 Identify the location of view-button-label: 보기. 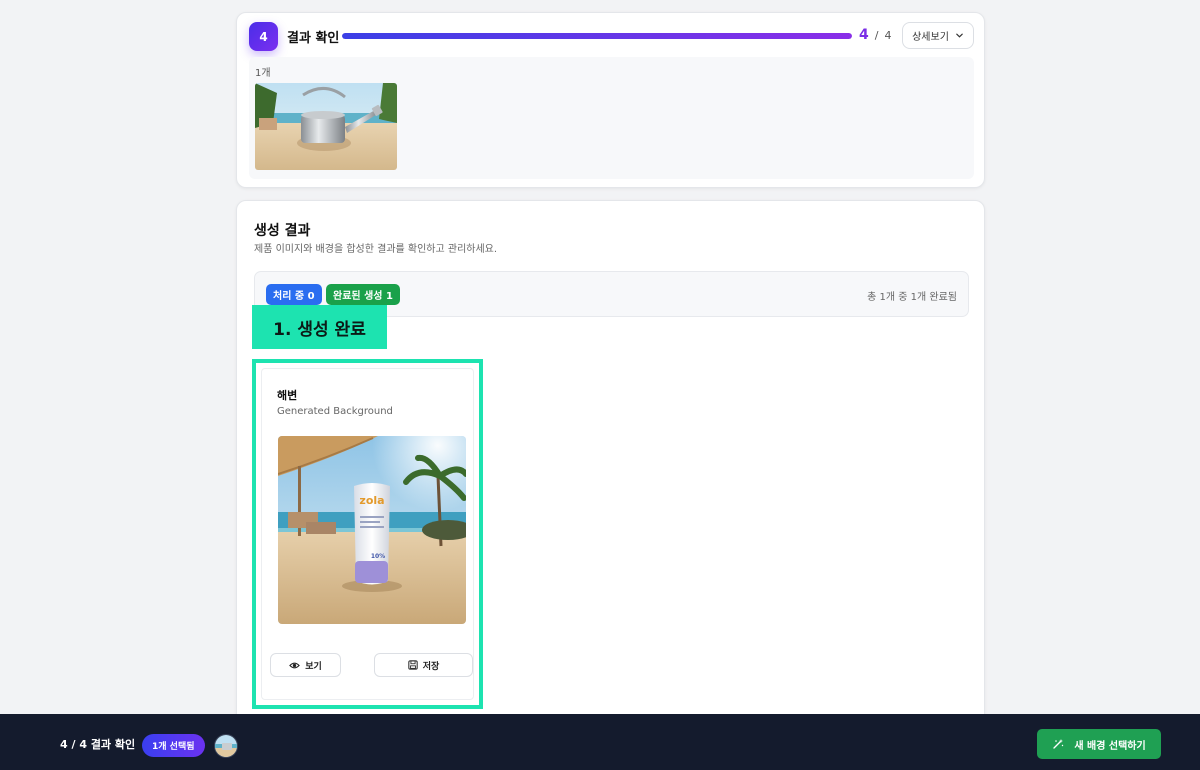
(313, 666).